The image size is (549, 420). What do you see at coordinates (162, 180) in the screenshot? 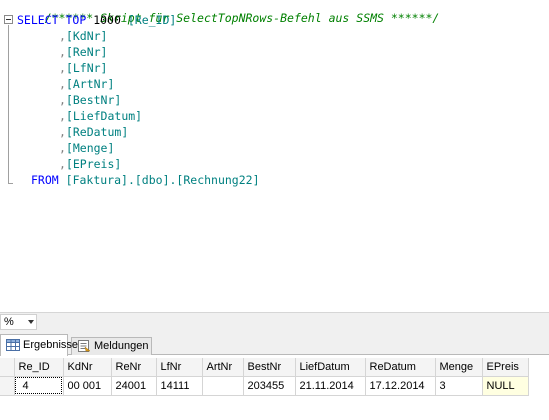
I see `table-reference: [Faktura].[dbo].[Rechnung22]` at bounding box center [162, 180].